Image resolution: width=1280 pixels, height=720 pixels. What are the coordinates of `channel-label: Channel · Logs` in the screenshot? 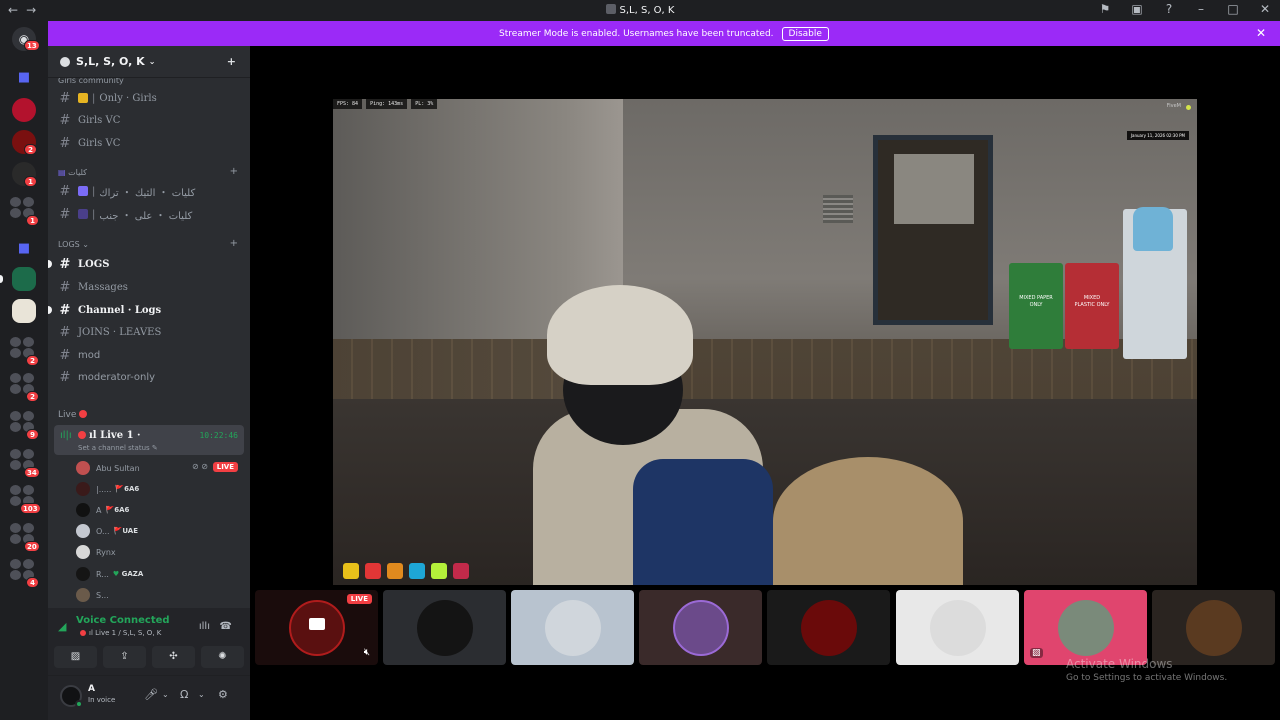 It's located at (120, 310).